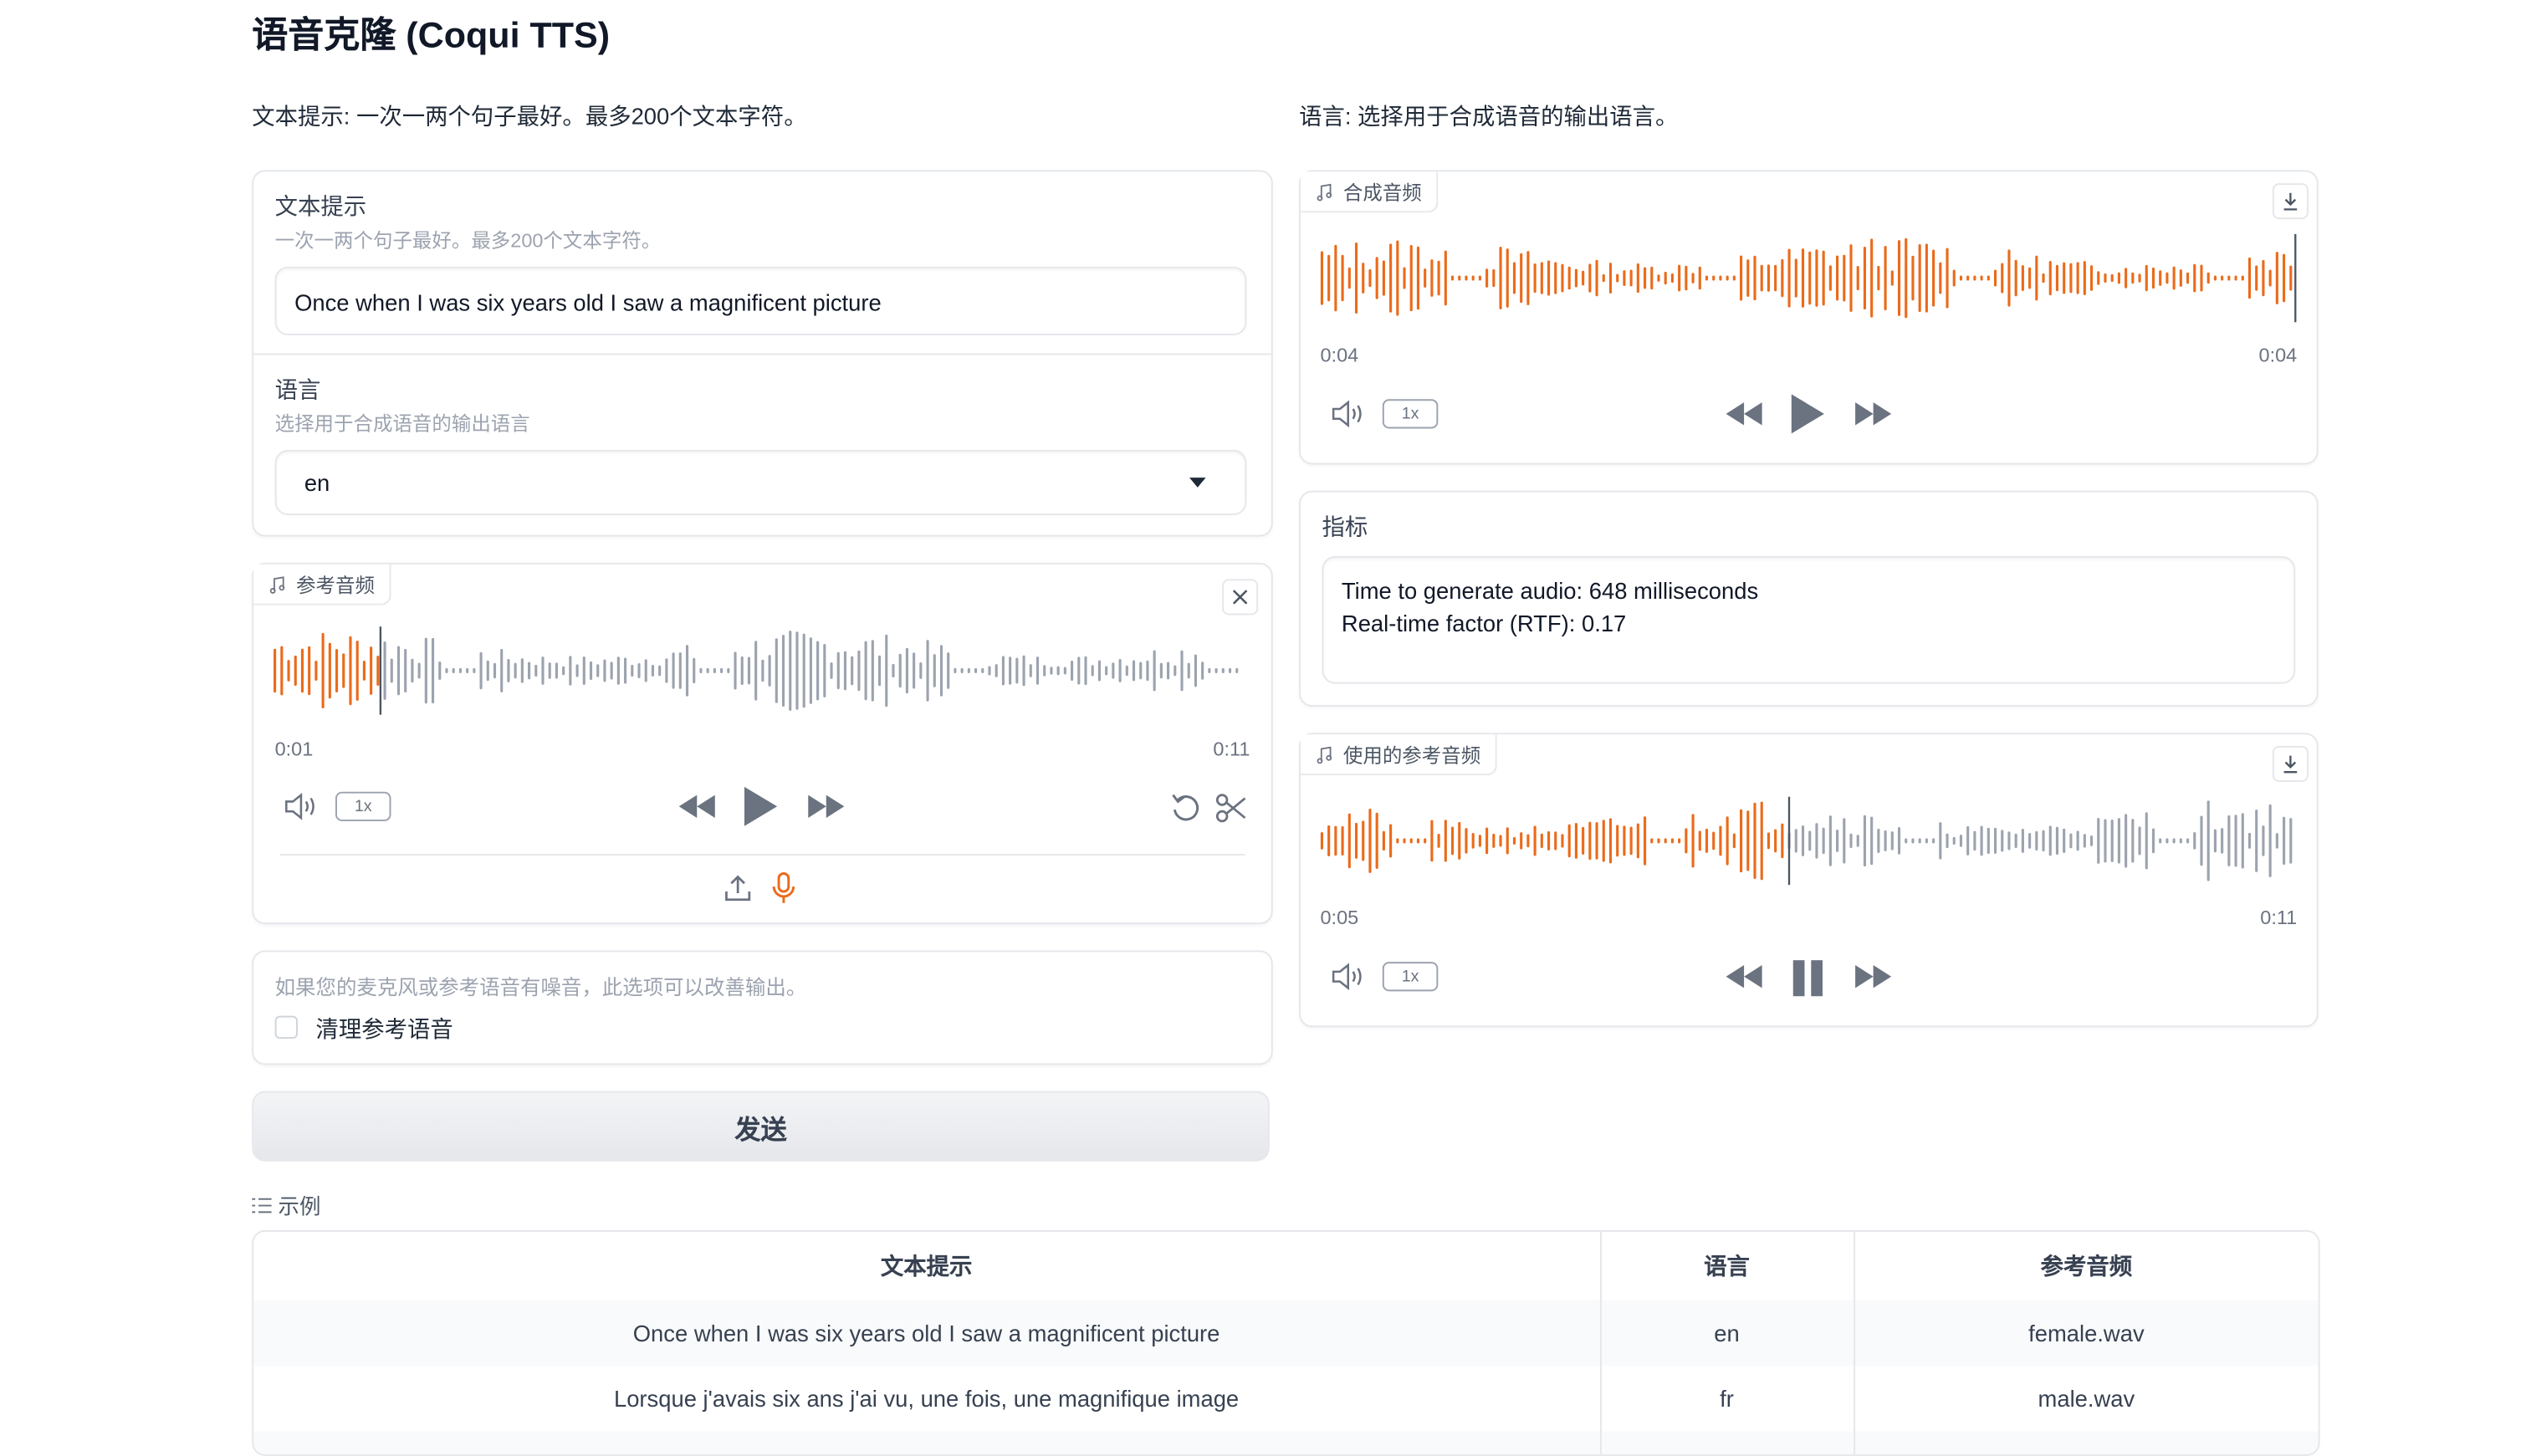  I want to click on used-reference-current-time: 0:05, so click(1339, 918).